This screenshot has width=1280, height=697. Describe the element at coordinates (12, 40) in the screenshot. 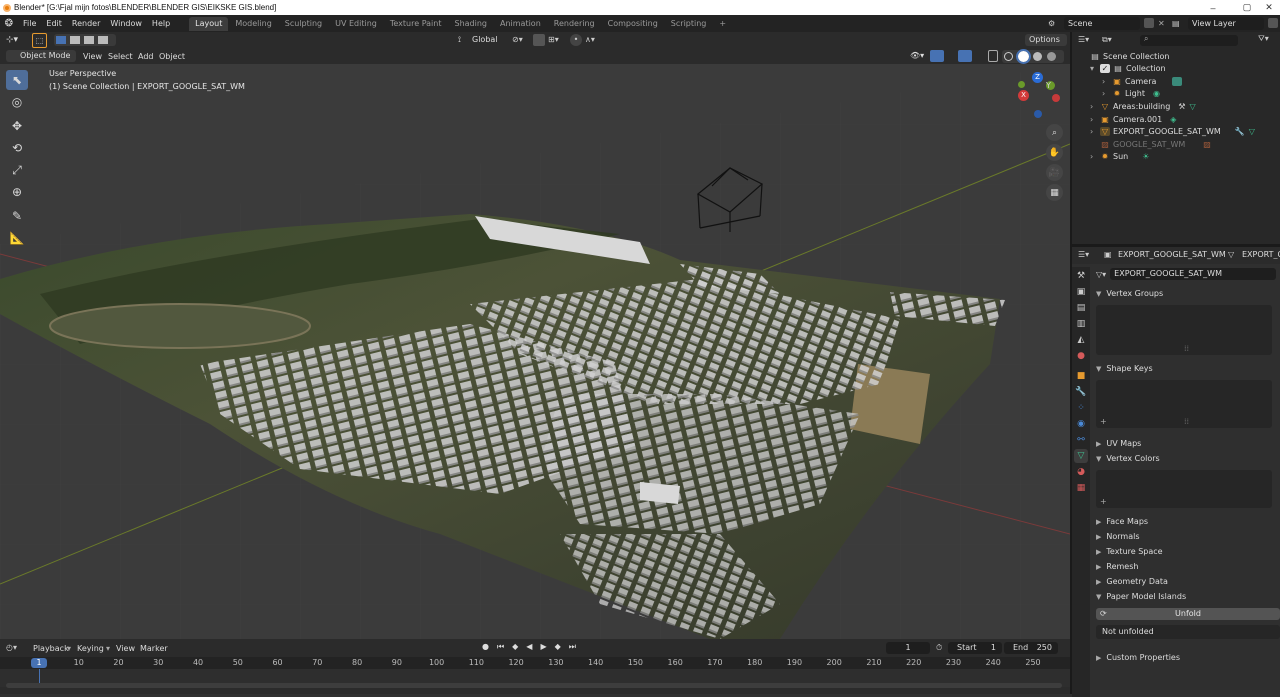

I see `editor-type-icon: ⊹▾` at that location.